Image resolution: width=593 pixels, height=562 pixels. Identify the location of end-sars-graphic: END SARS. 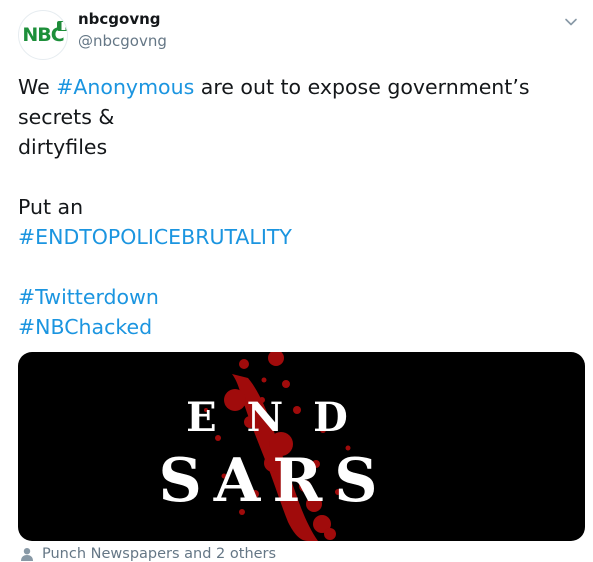
(273, 446).